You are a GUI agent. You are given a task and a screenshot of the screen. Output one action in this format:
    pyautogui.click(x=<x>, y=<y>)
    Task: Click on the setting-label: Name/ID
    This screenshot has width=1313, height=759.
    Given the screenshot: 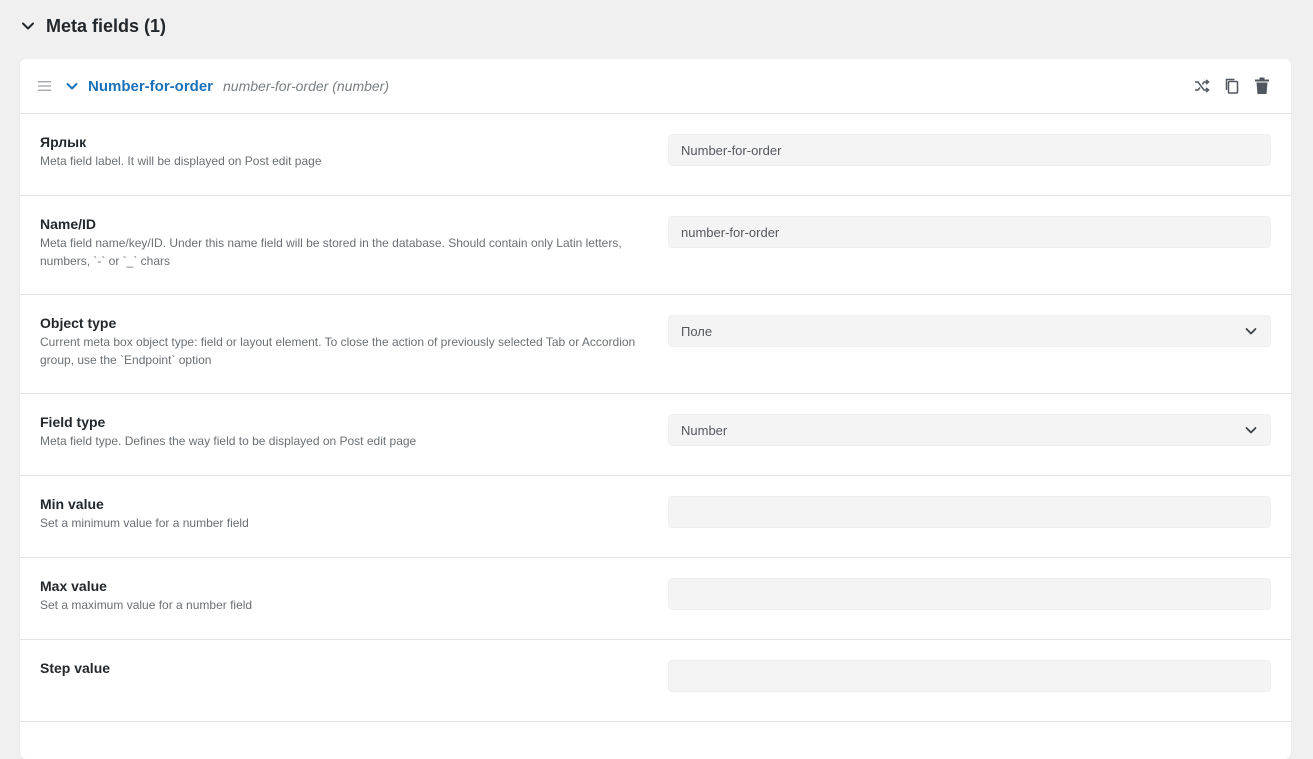 What is the action you would take?
    pyautogui.click(x=68, y=224)
    